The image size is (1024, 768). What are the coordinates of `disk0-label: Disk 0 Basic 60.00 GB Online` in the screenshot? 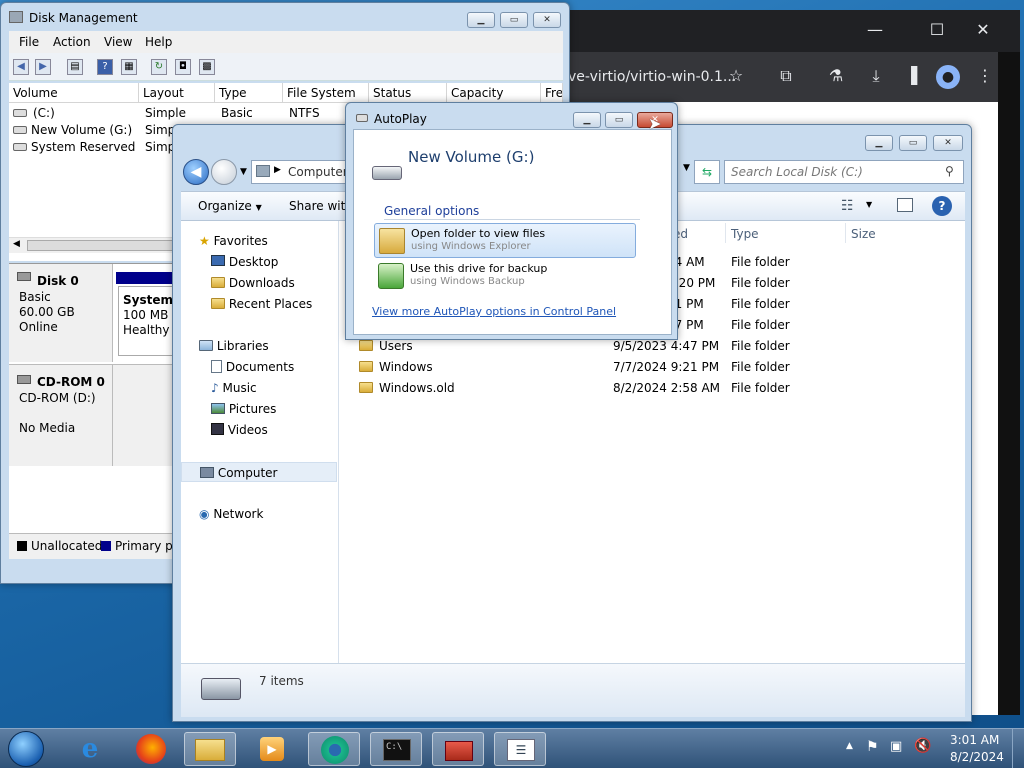 It's located at (61, 313).